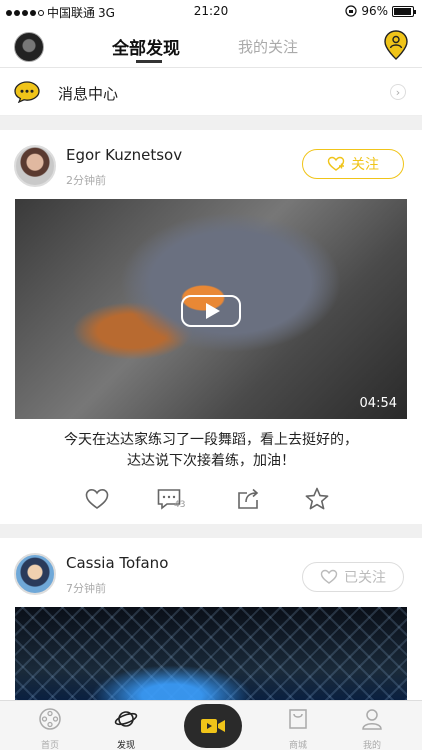  I want to click on tab-home: 首页, so click(50, 728).